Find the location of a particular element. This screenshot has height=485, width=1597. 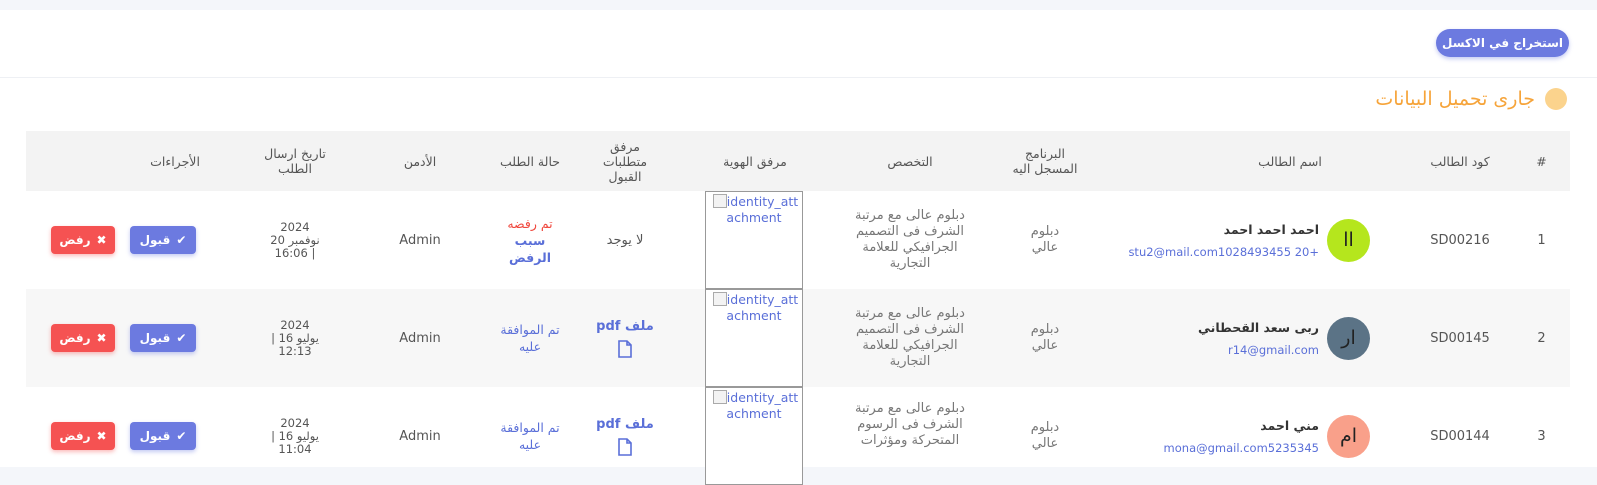

student-code: SD00216 is located at coordinates (1460, 240).